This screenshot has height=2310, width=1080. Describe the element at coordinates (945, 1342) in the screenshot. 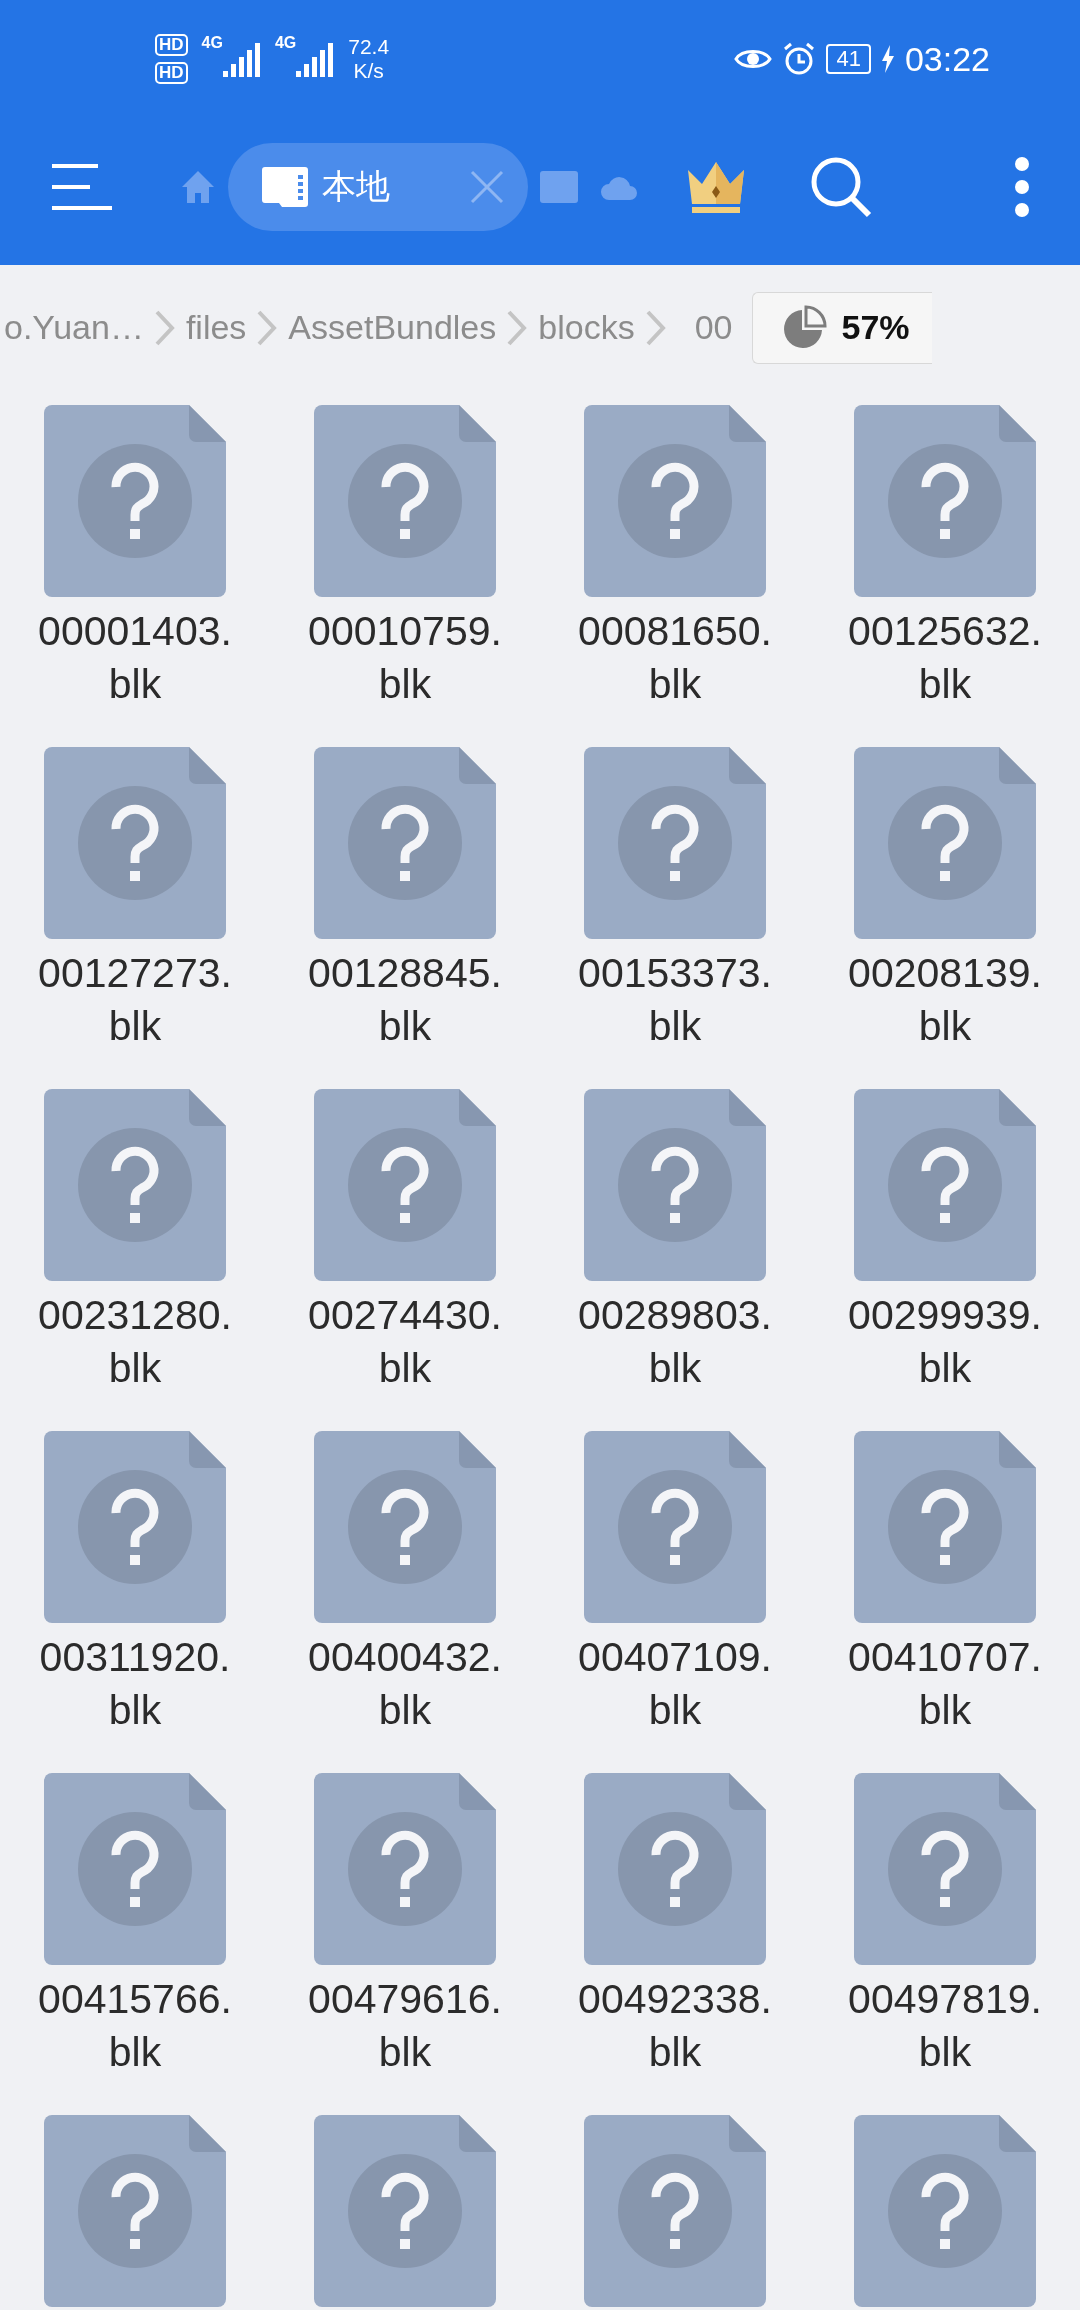

I see `file-name: 00299939. blk` at that location.